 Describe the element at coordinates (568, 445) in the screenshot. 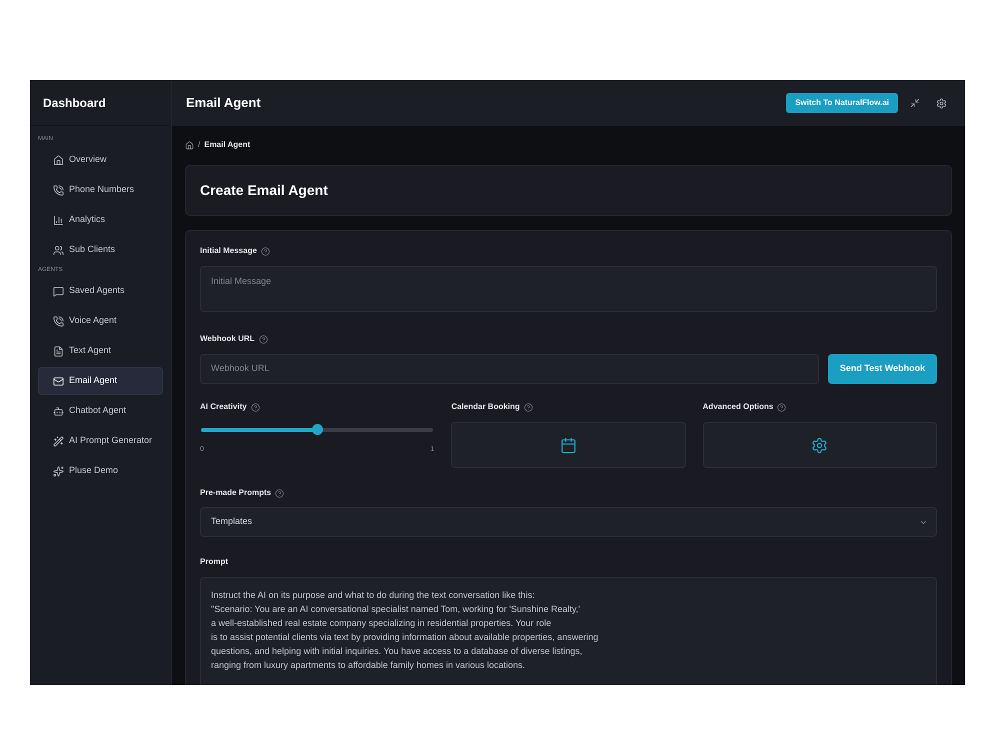

I see `calendar-icon` at that location.